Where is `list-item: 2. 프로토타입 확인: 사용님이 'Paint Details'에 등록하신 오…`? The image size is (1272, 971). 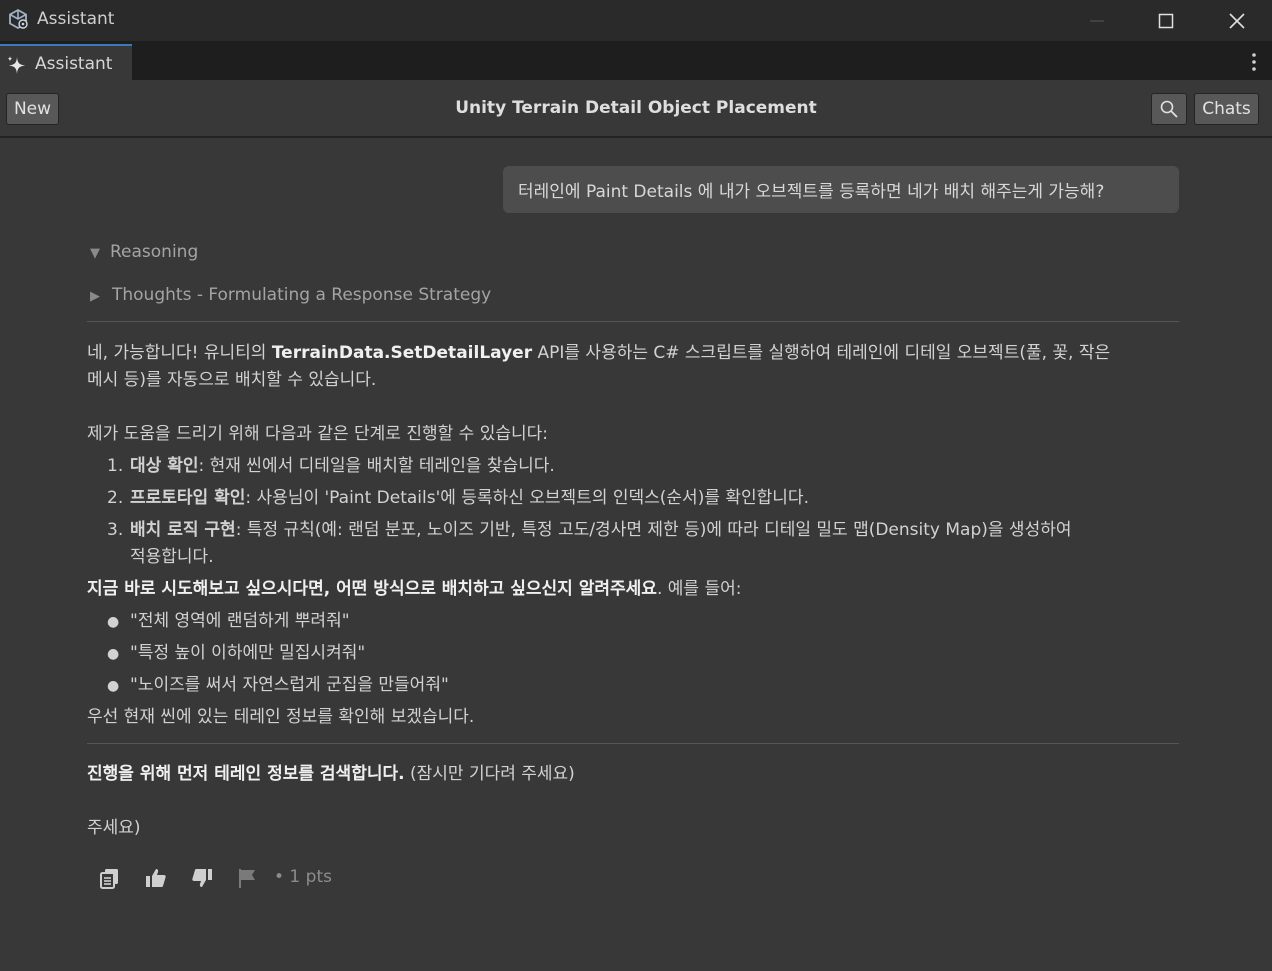
list-item: 2. 프로토타입 확인: 사용님이 'Paint Details'에 등록하신 오… is located at coordinates (644, 498).